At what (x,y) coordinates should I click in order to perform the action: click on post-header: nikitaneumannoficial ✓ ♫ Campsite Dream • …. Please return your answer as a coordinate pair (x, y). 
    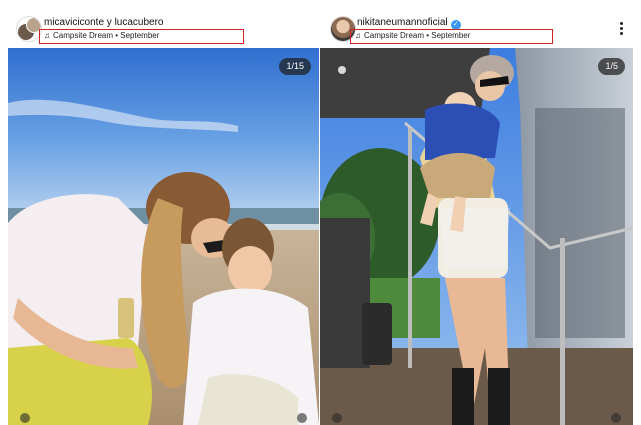
    Looking at the image, I should click on (476, 30).